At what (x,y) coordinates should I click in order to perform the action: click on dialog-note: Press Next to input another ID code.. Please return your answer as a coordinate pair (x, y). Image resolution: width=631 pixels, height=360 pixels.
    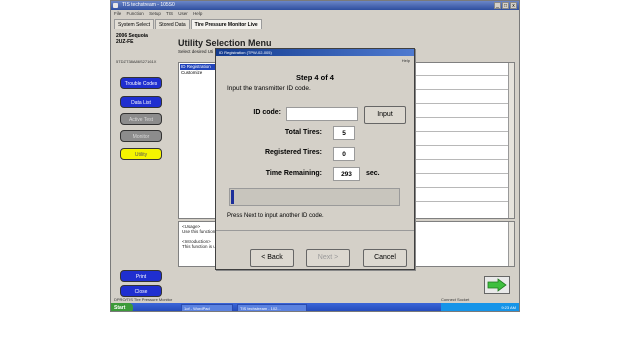
    Looking at the image, I should click on (275, 216).